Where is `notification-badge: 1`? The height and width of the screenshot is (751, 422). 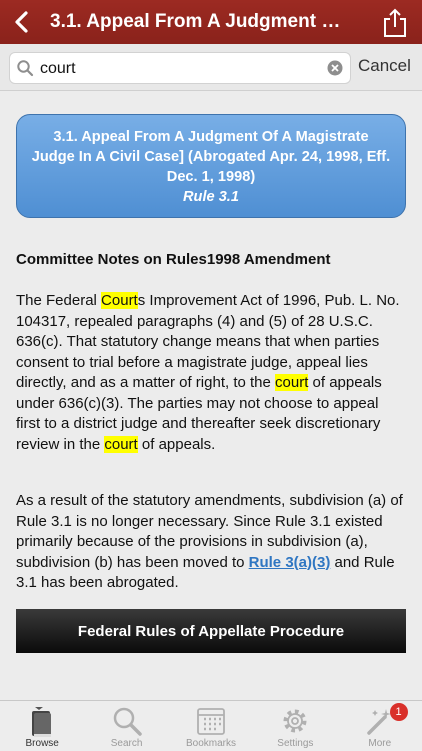 notification-badge: 1 is located at coordinates (398, 712).